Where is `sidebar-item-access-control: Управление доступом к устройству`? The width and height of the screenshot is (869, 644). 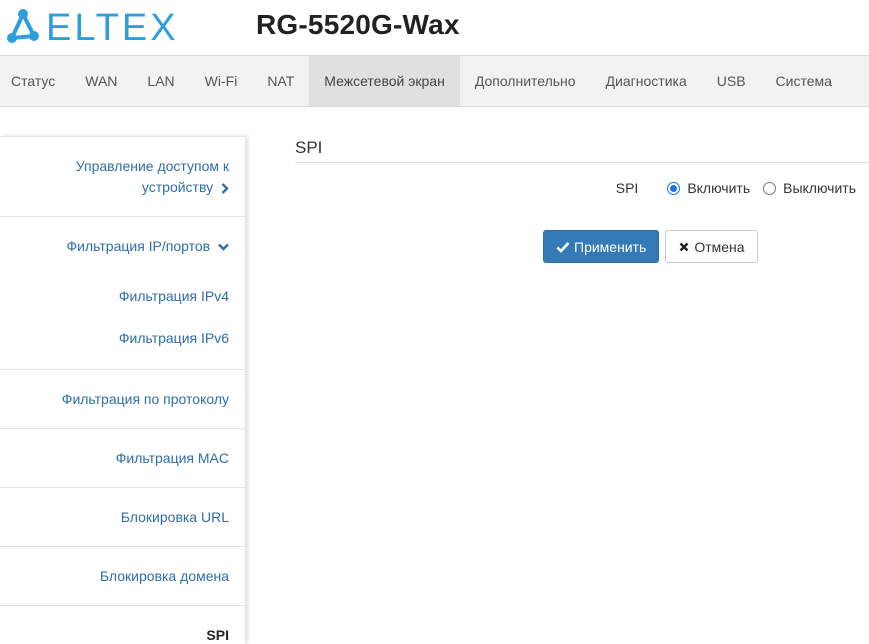
sidebar-item-access-control: Управление доступом к устройству is located at coordinates (122, 176).